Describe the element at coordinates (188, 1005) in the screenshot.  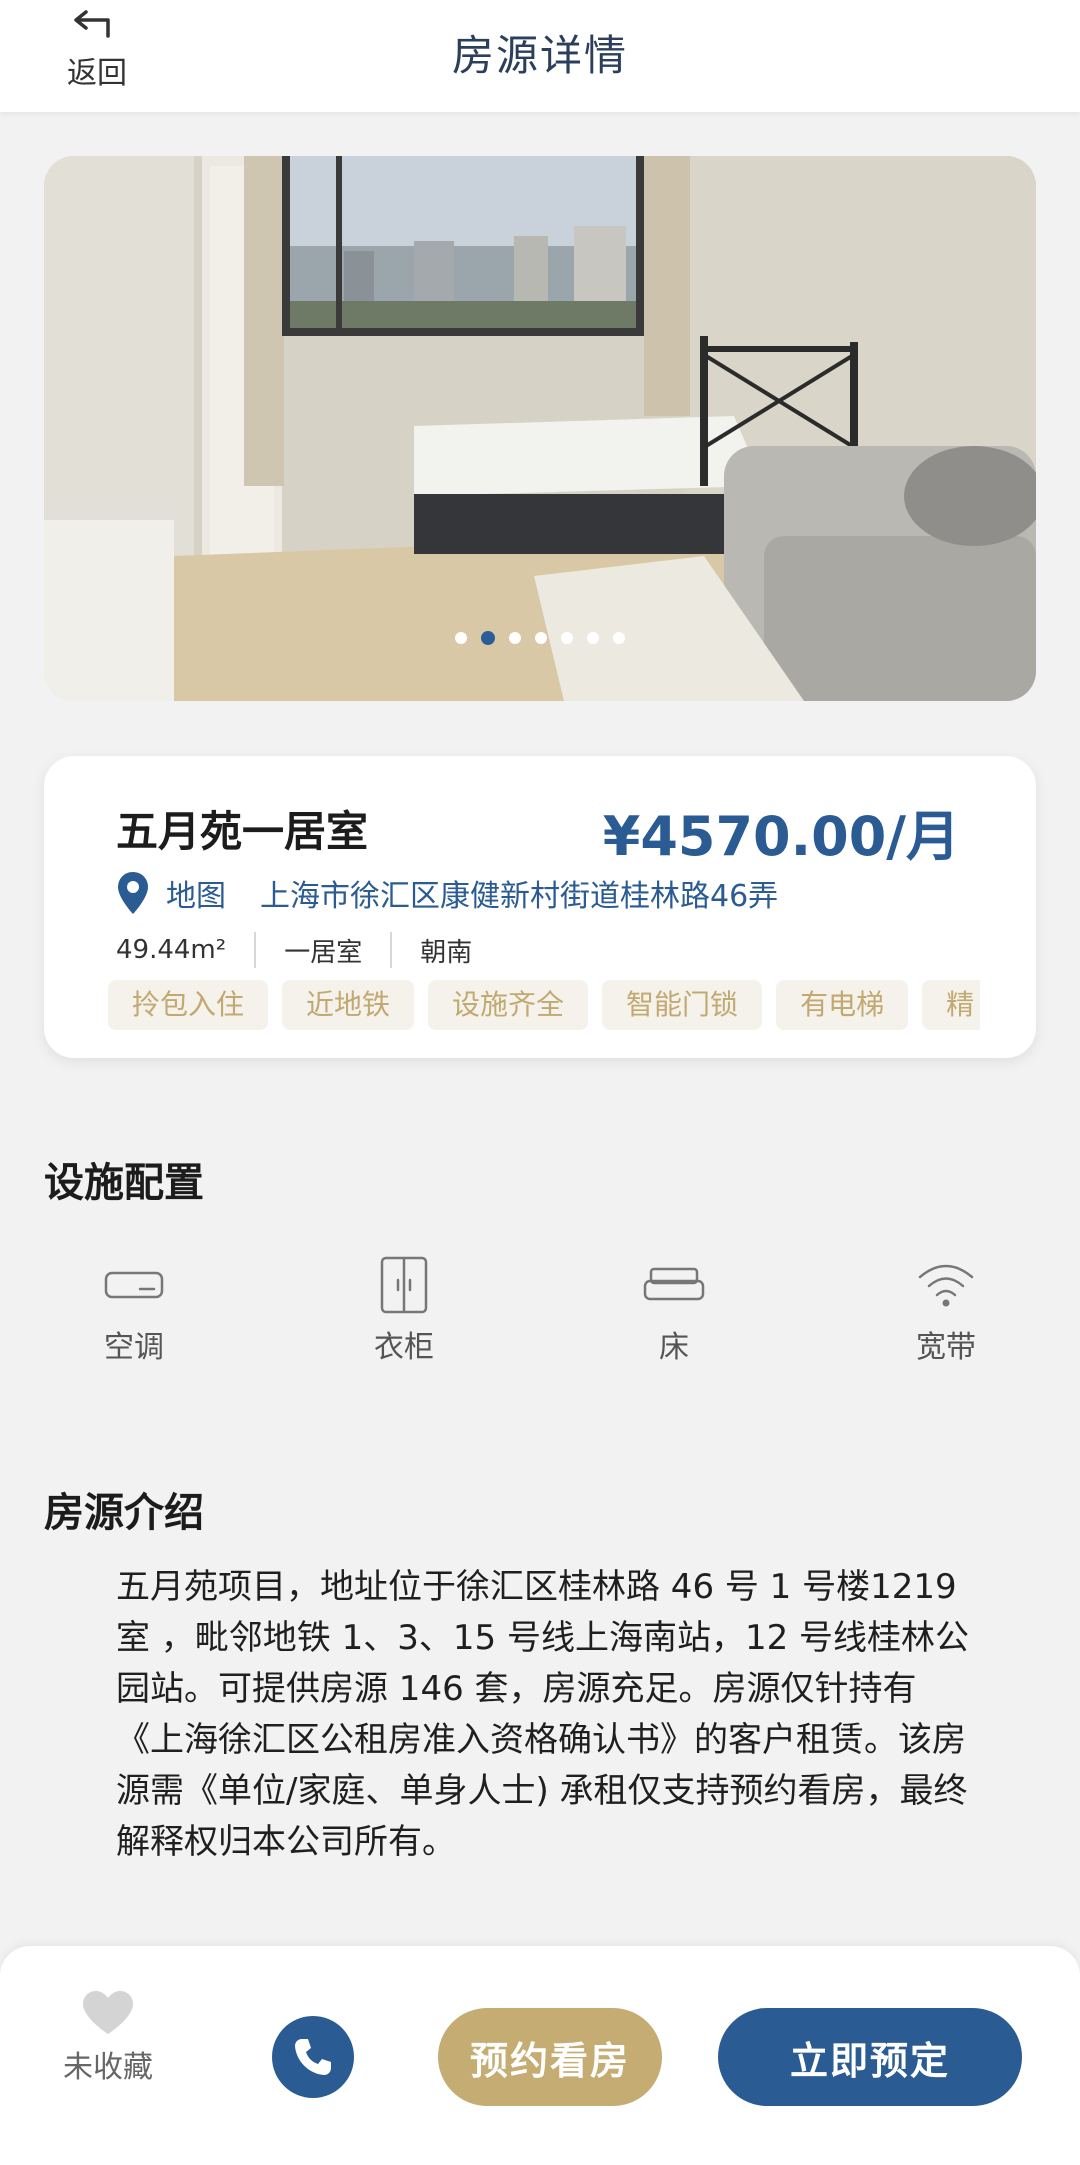
I see `feature-tag: 拎包入住` at that location.